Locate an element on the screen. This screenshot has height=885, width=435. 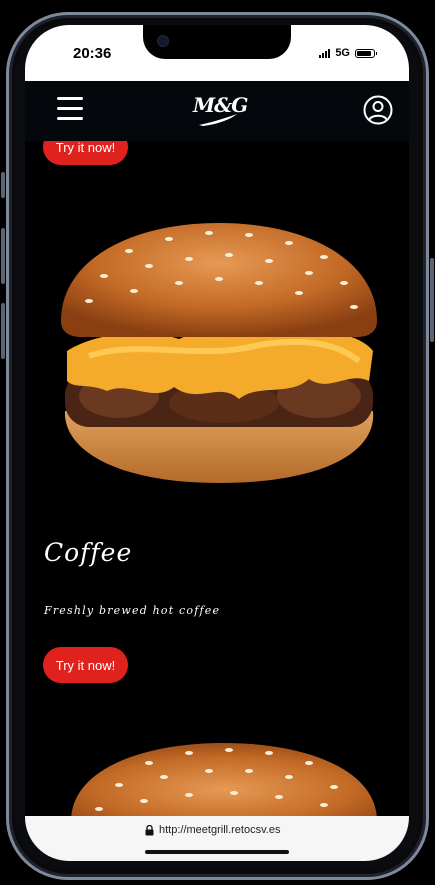
browser-address-bar: http://meetgrill.retocsv.es is located at coordinates (217, 838).